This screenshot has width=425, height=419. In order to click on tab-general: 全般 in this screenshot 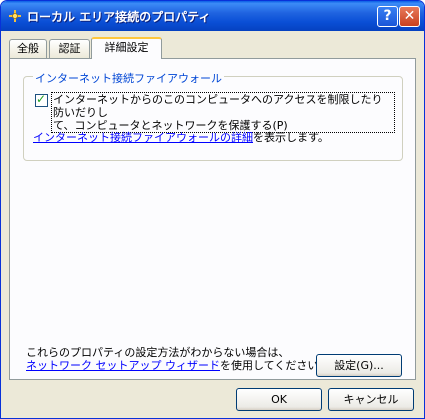, I will do `click(28, 48)`.